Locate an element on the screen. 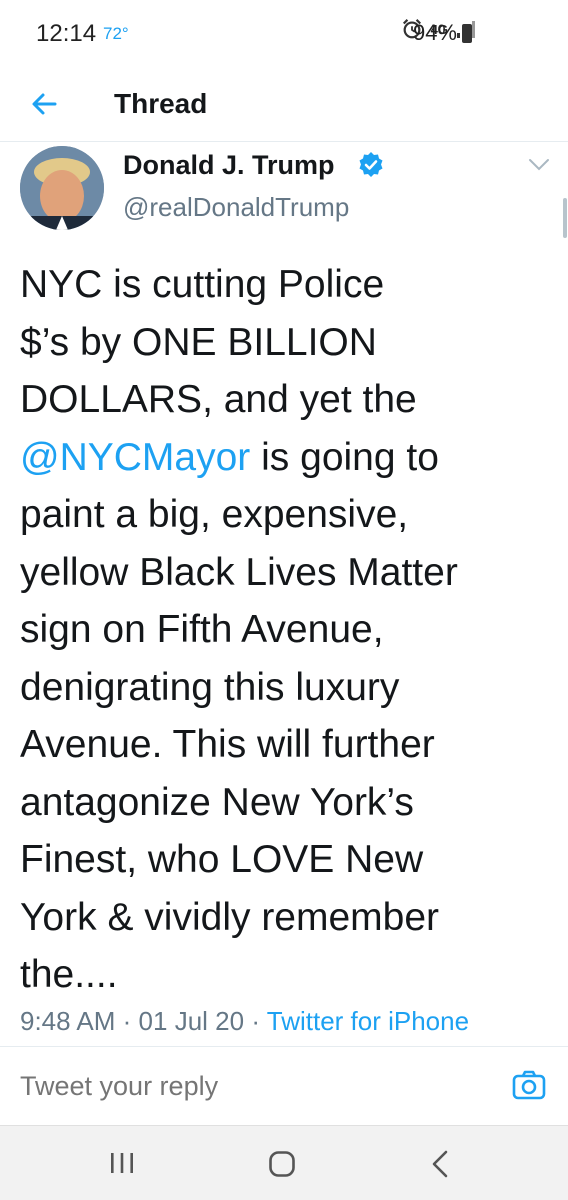  mention-link: @NYCMayor is located at coordinates (135, 457).